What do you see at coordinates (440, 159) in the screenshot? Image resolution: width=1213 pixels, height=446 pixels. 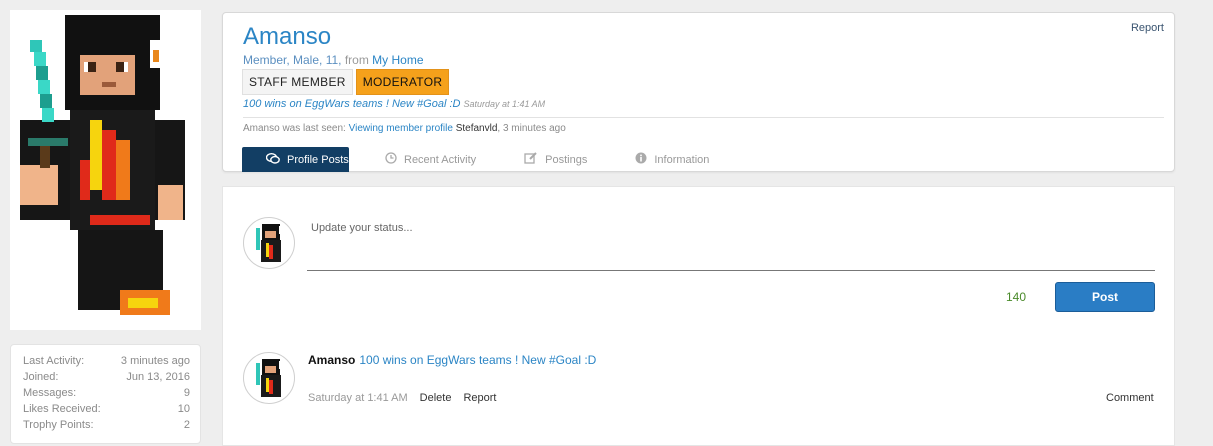 I see `tab-label: Recent Activity` at bounding box center [440, 159].